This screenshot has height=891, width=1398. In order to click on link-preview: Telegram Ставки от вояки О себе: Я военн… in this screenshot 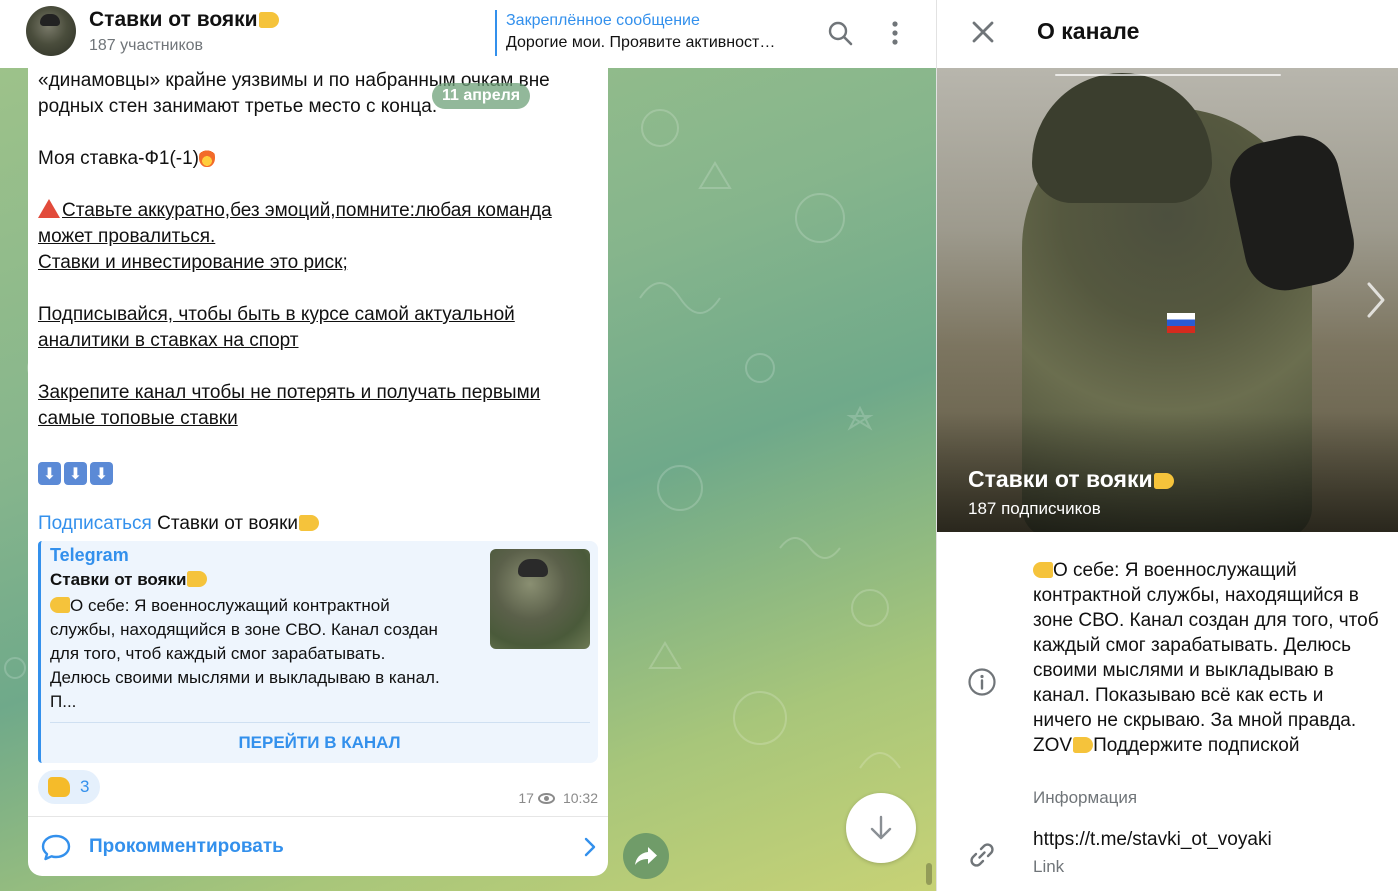, I will do `click(318, 652)`.